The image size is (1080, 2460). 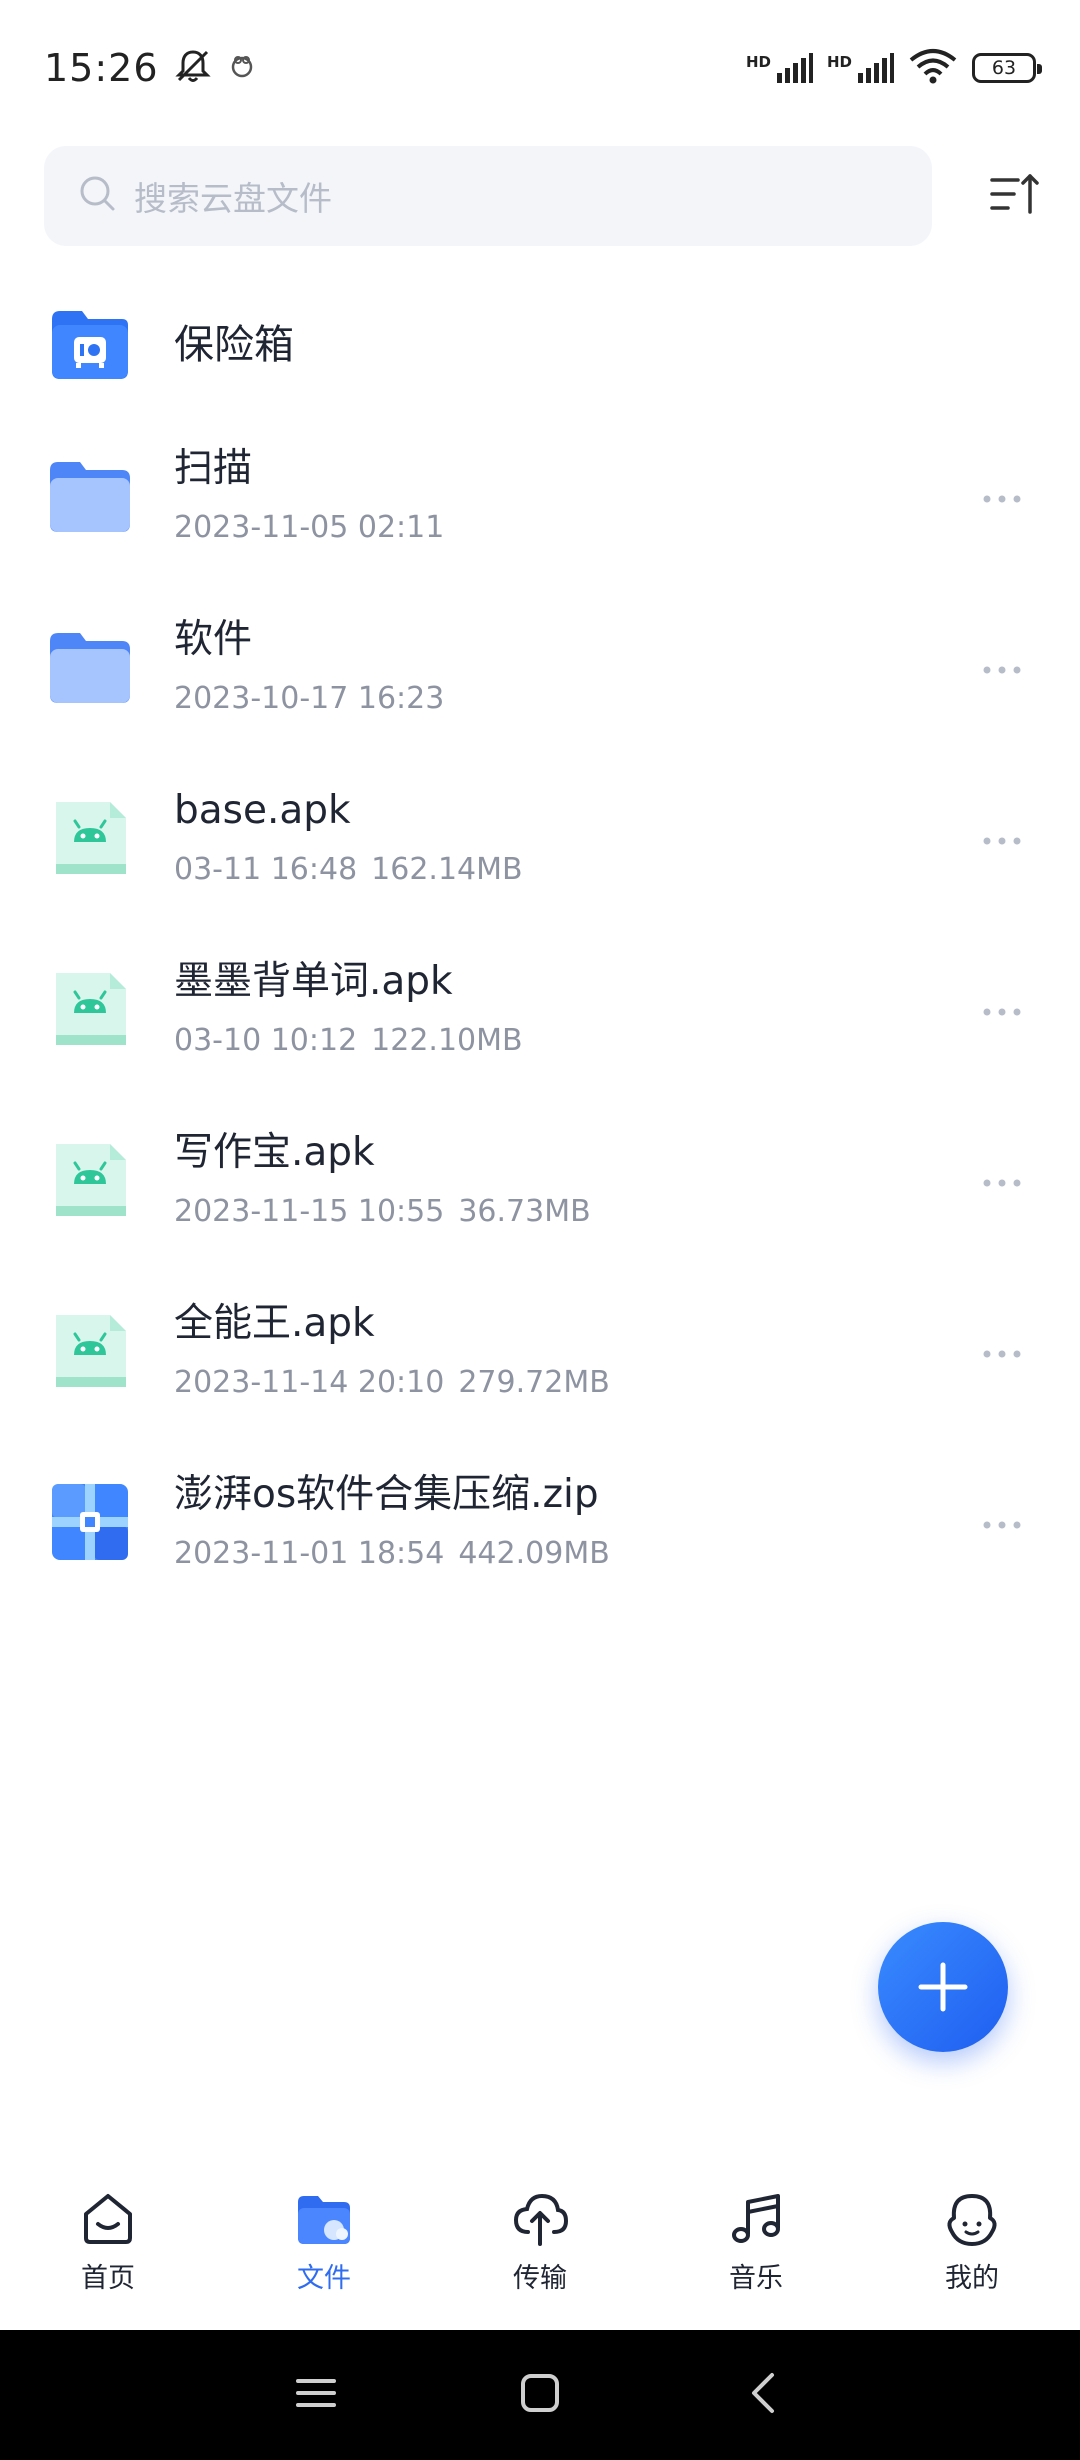 What do you see at coordinates (756, 2218) in the screenshot?
I see `music-note-icon` at bounding box center [756, 2218].